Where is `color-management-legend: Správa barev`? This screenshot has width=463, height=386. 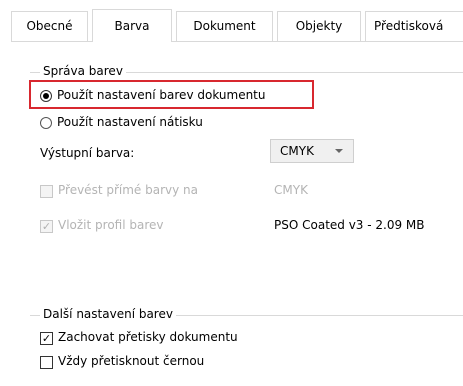
color-management-legend: Správa barev is located at coordinates (83, 71).